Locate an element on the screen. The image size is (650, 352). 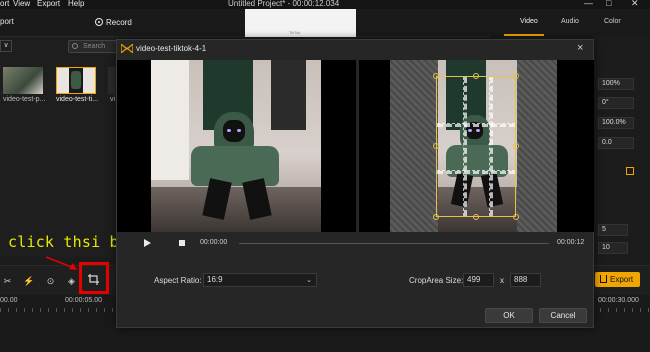
playback-controls: 00:00:00 00:00:12 is located at coordinates (355, 244).